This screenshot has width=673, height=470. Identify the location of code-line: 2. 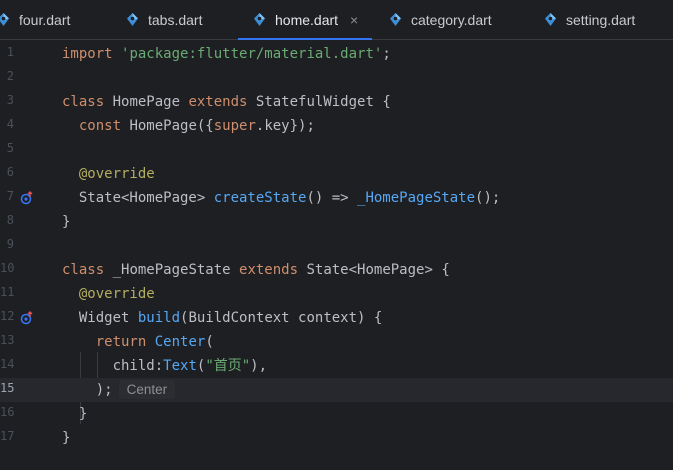
(336, 78).